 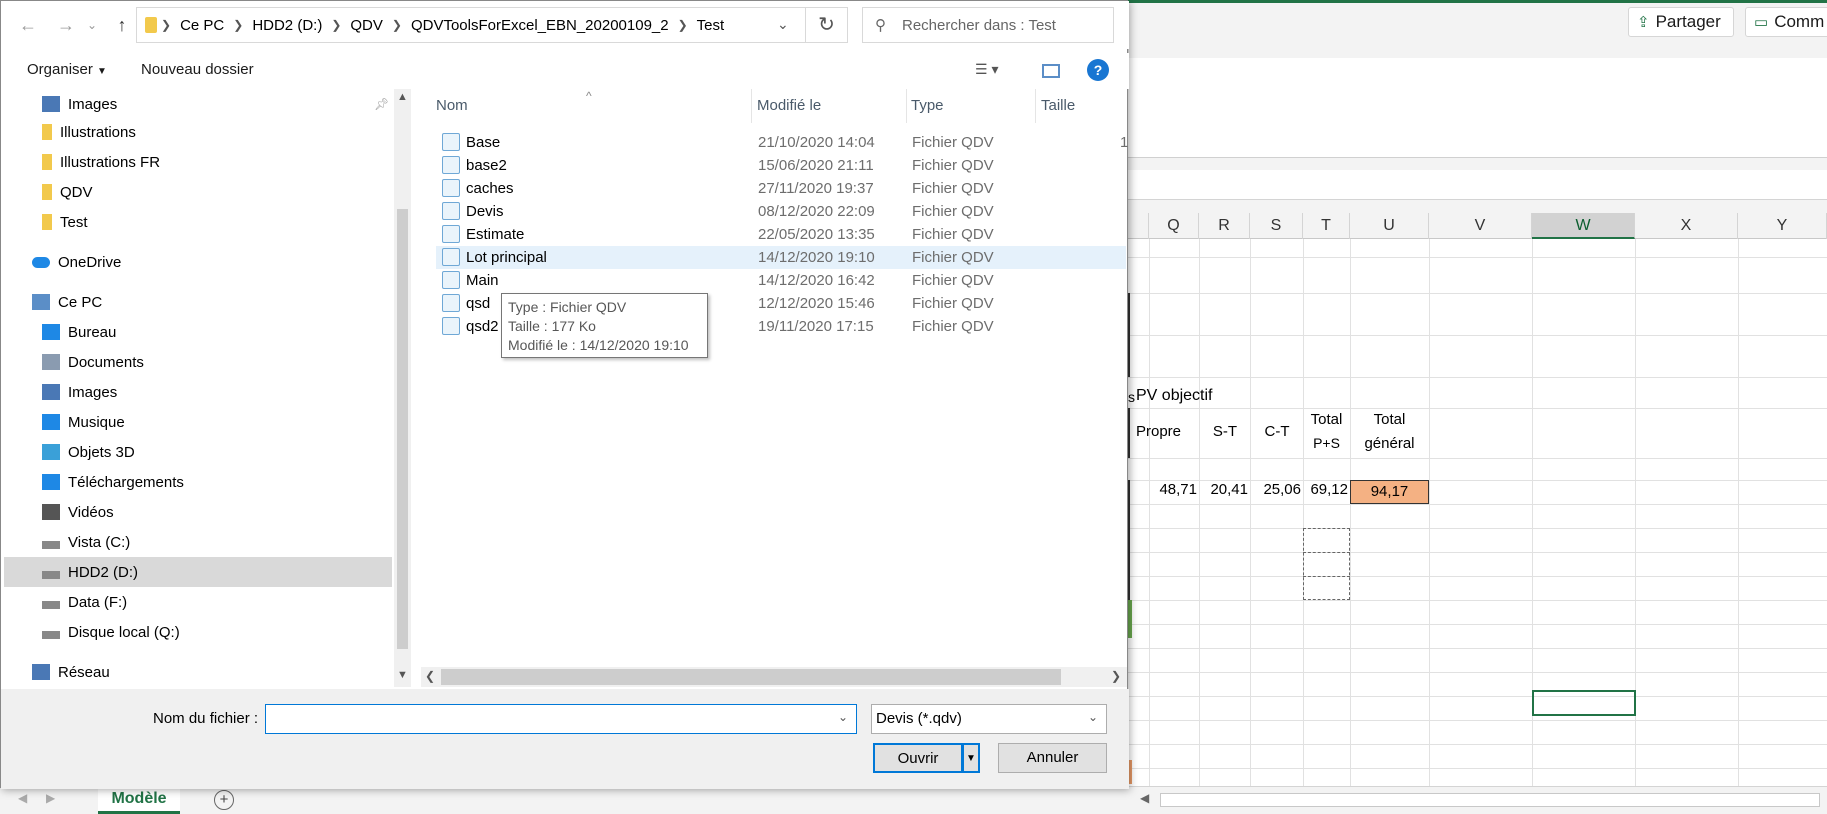 What do you see at coordinates (989, 719) in the screenshot?
I see `filetype-select: Devis (*.qdv) ⌄` at bounding box center [989, 719].